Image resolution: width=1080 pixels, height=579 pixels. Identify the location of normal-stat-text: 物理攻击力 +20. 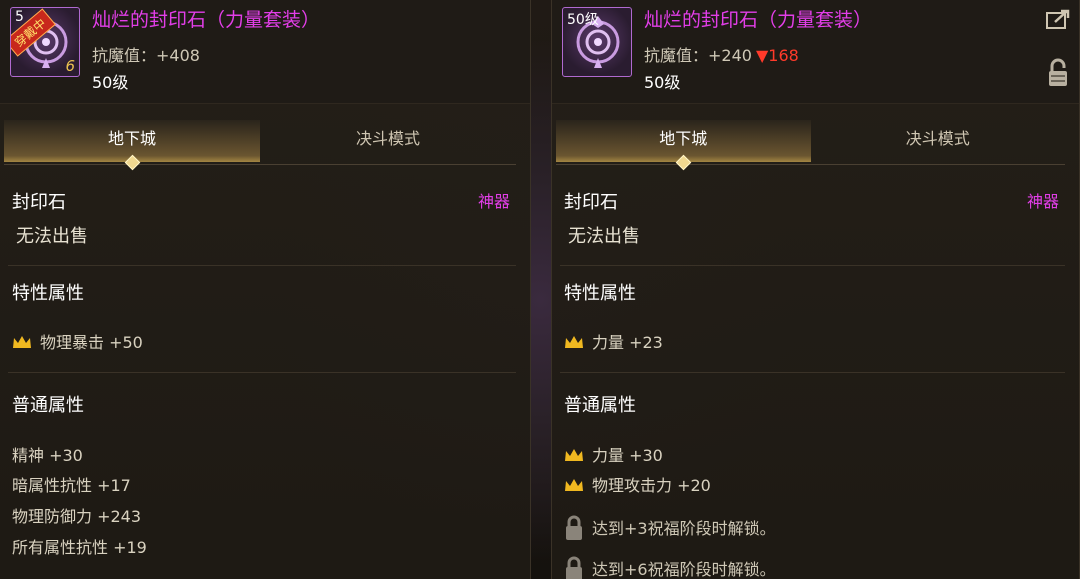
(651, 485).